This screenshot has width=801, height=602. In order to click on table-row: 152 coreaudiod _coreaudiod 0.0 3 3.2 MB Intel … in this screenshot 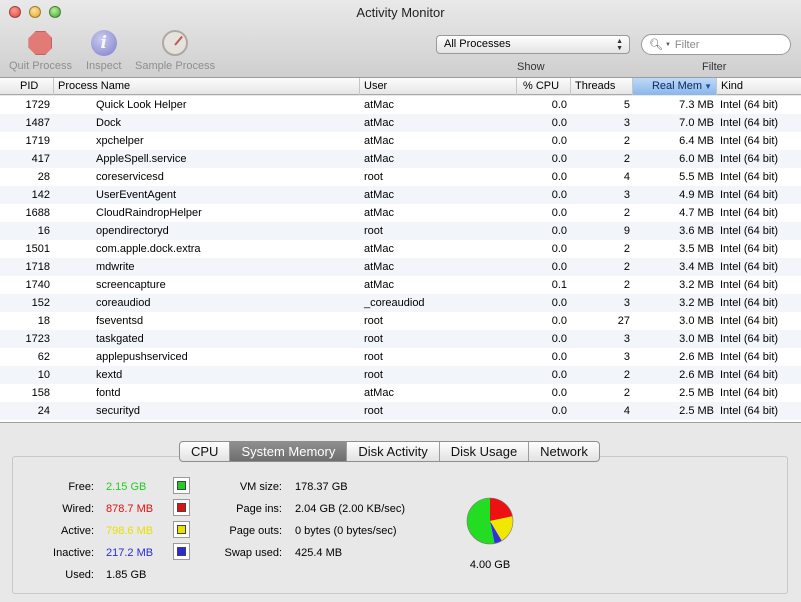, I will do `click(400, 303)`.